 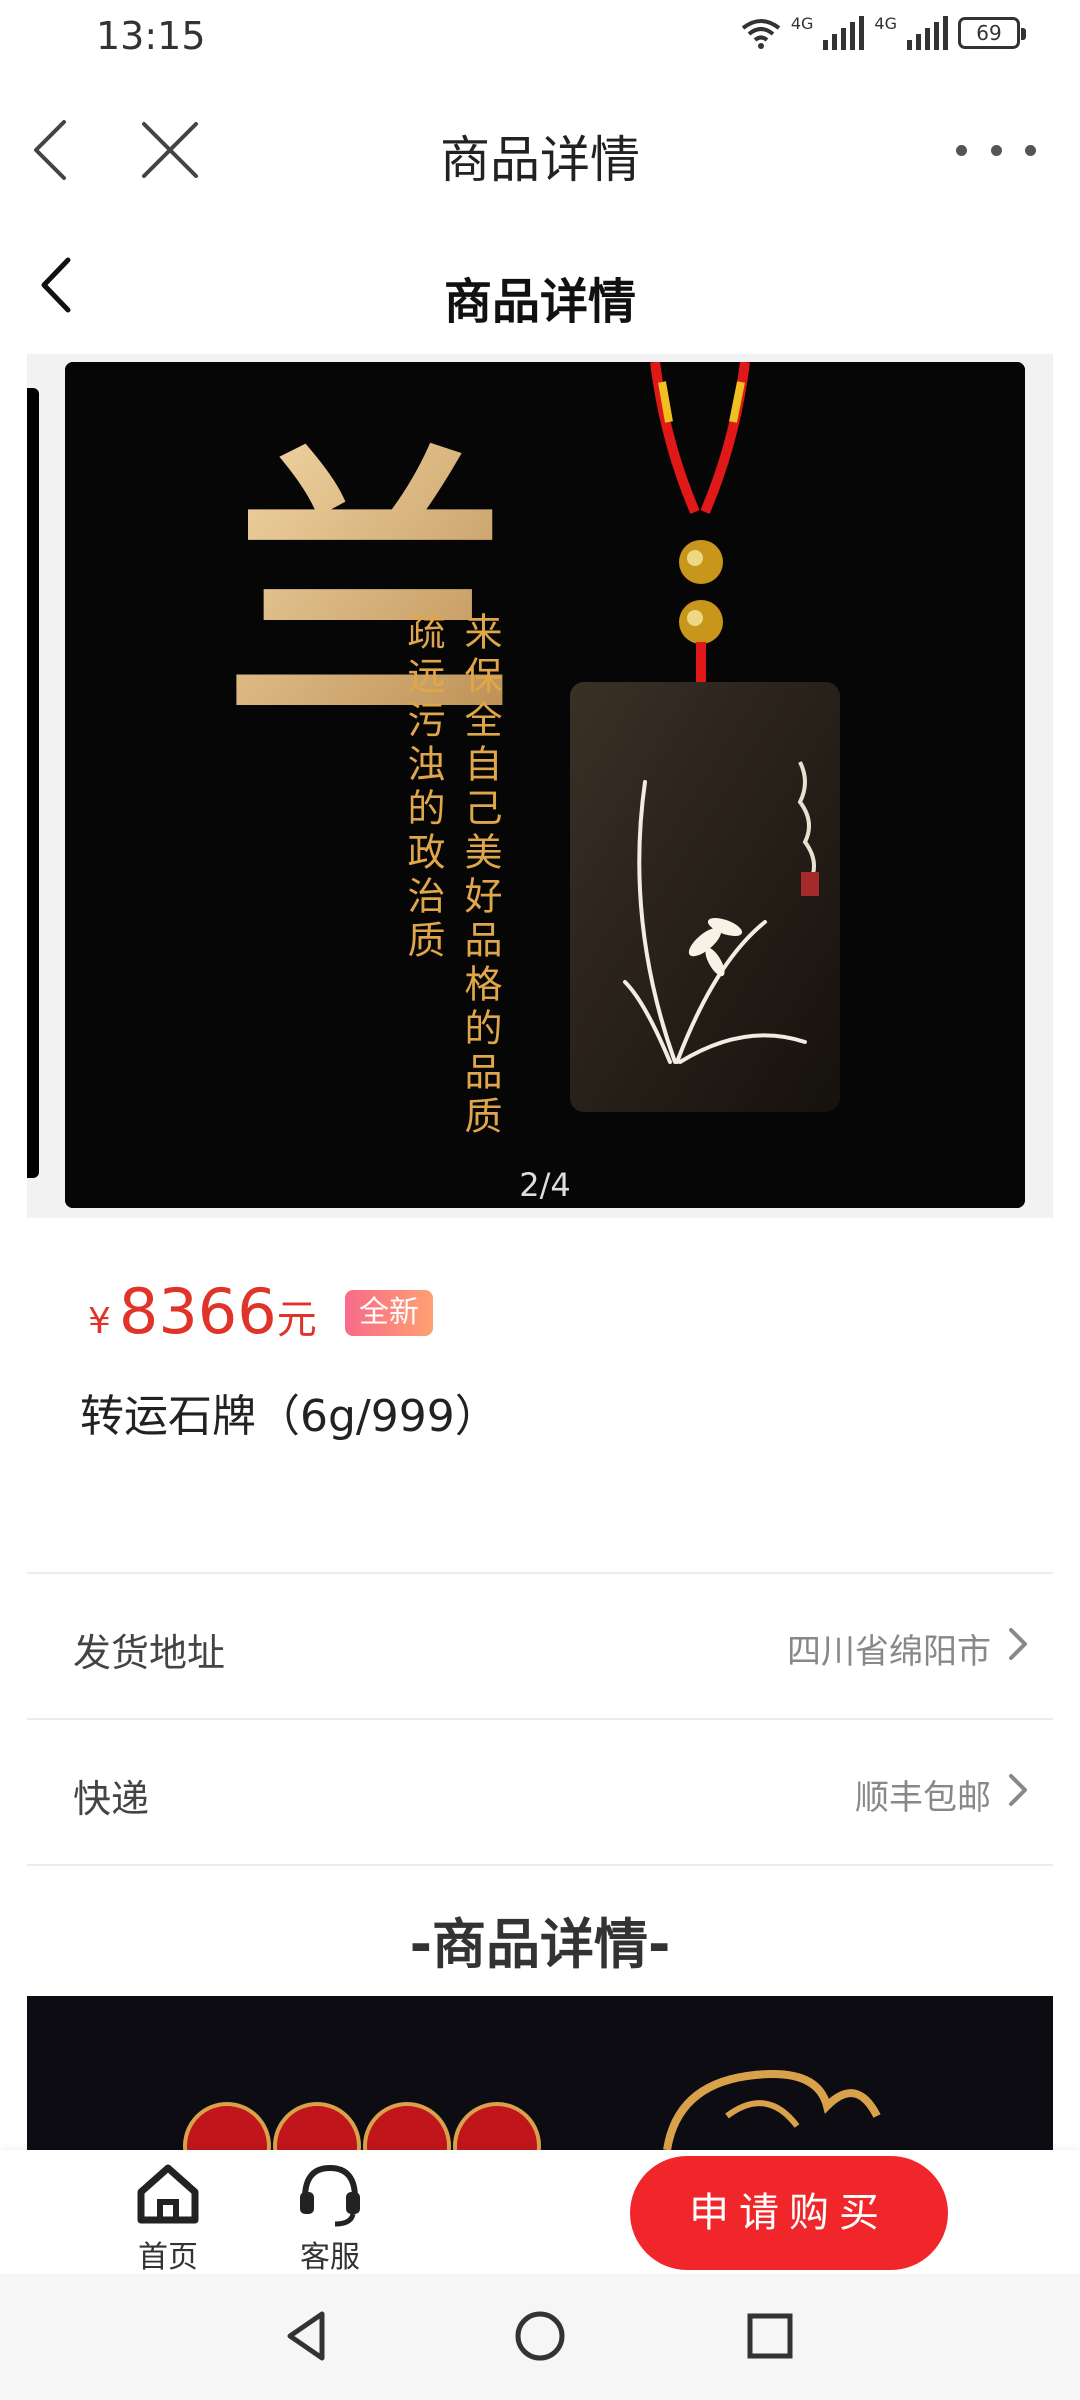 What do you see at coordinates (802, 23) in the screenshot?
I see `network-type-1: 4G` at bounding box center [802, 23].